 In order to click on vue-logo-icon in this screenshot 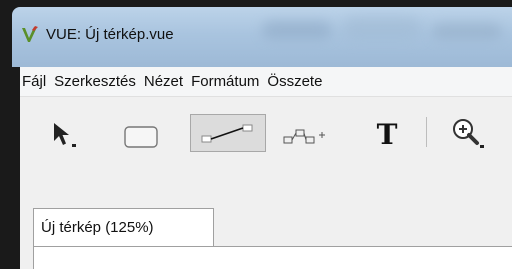, I will do `click(30, 34)`.